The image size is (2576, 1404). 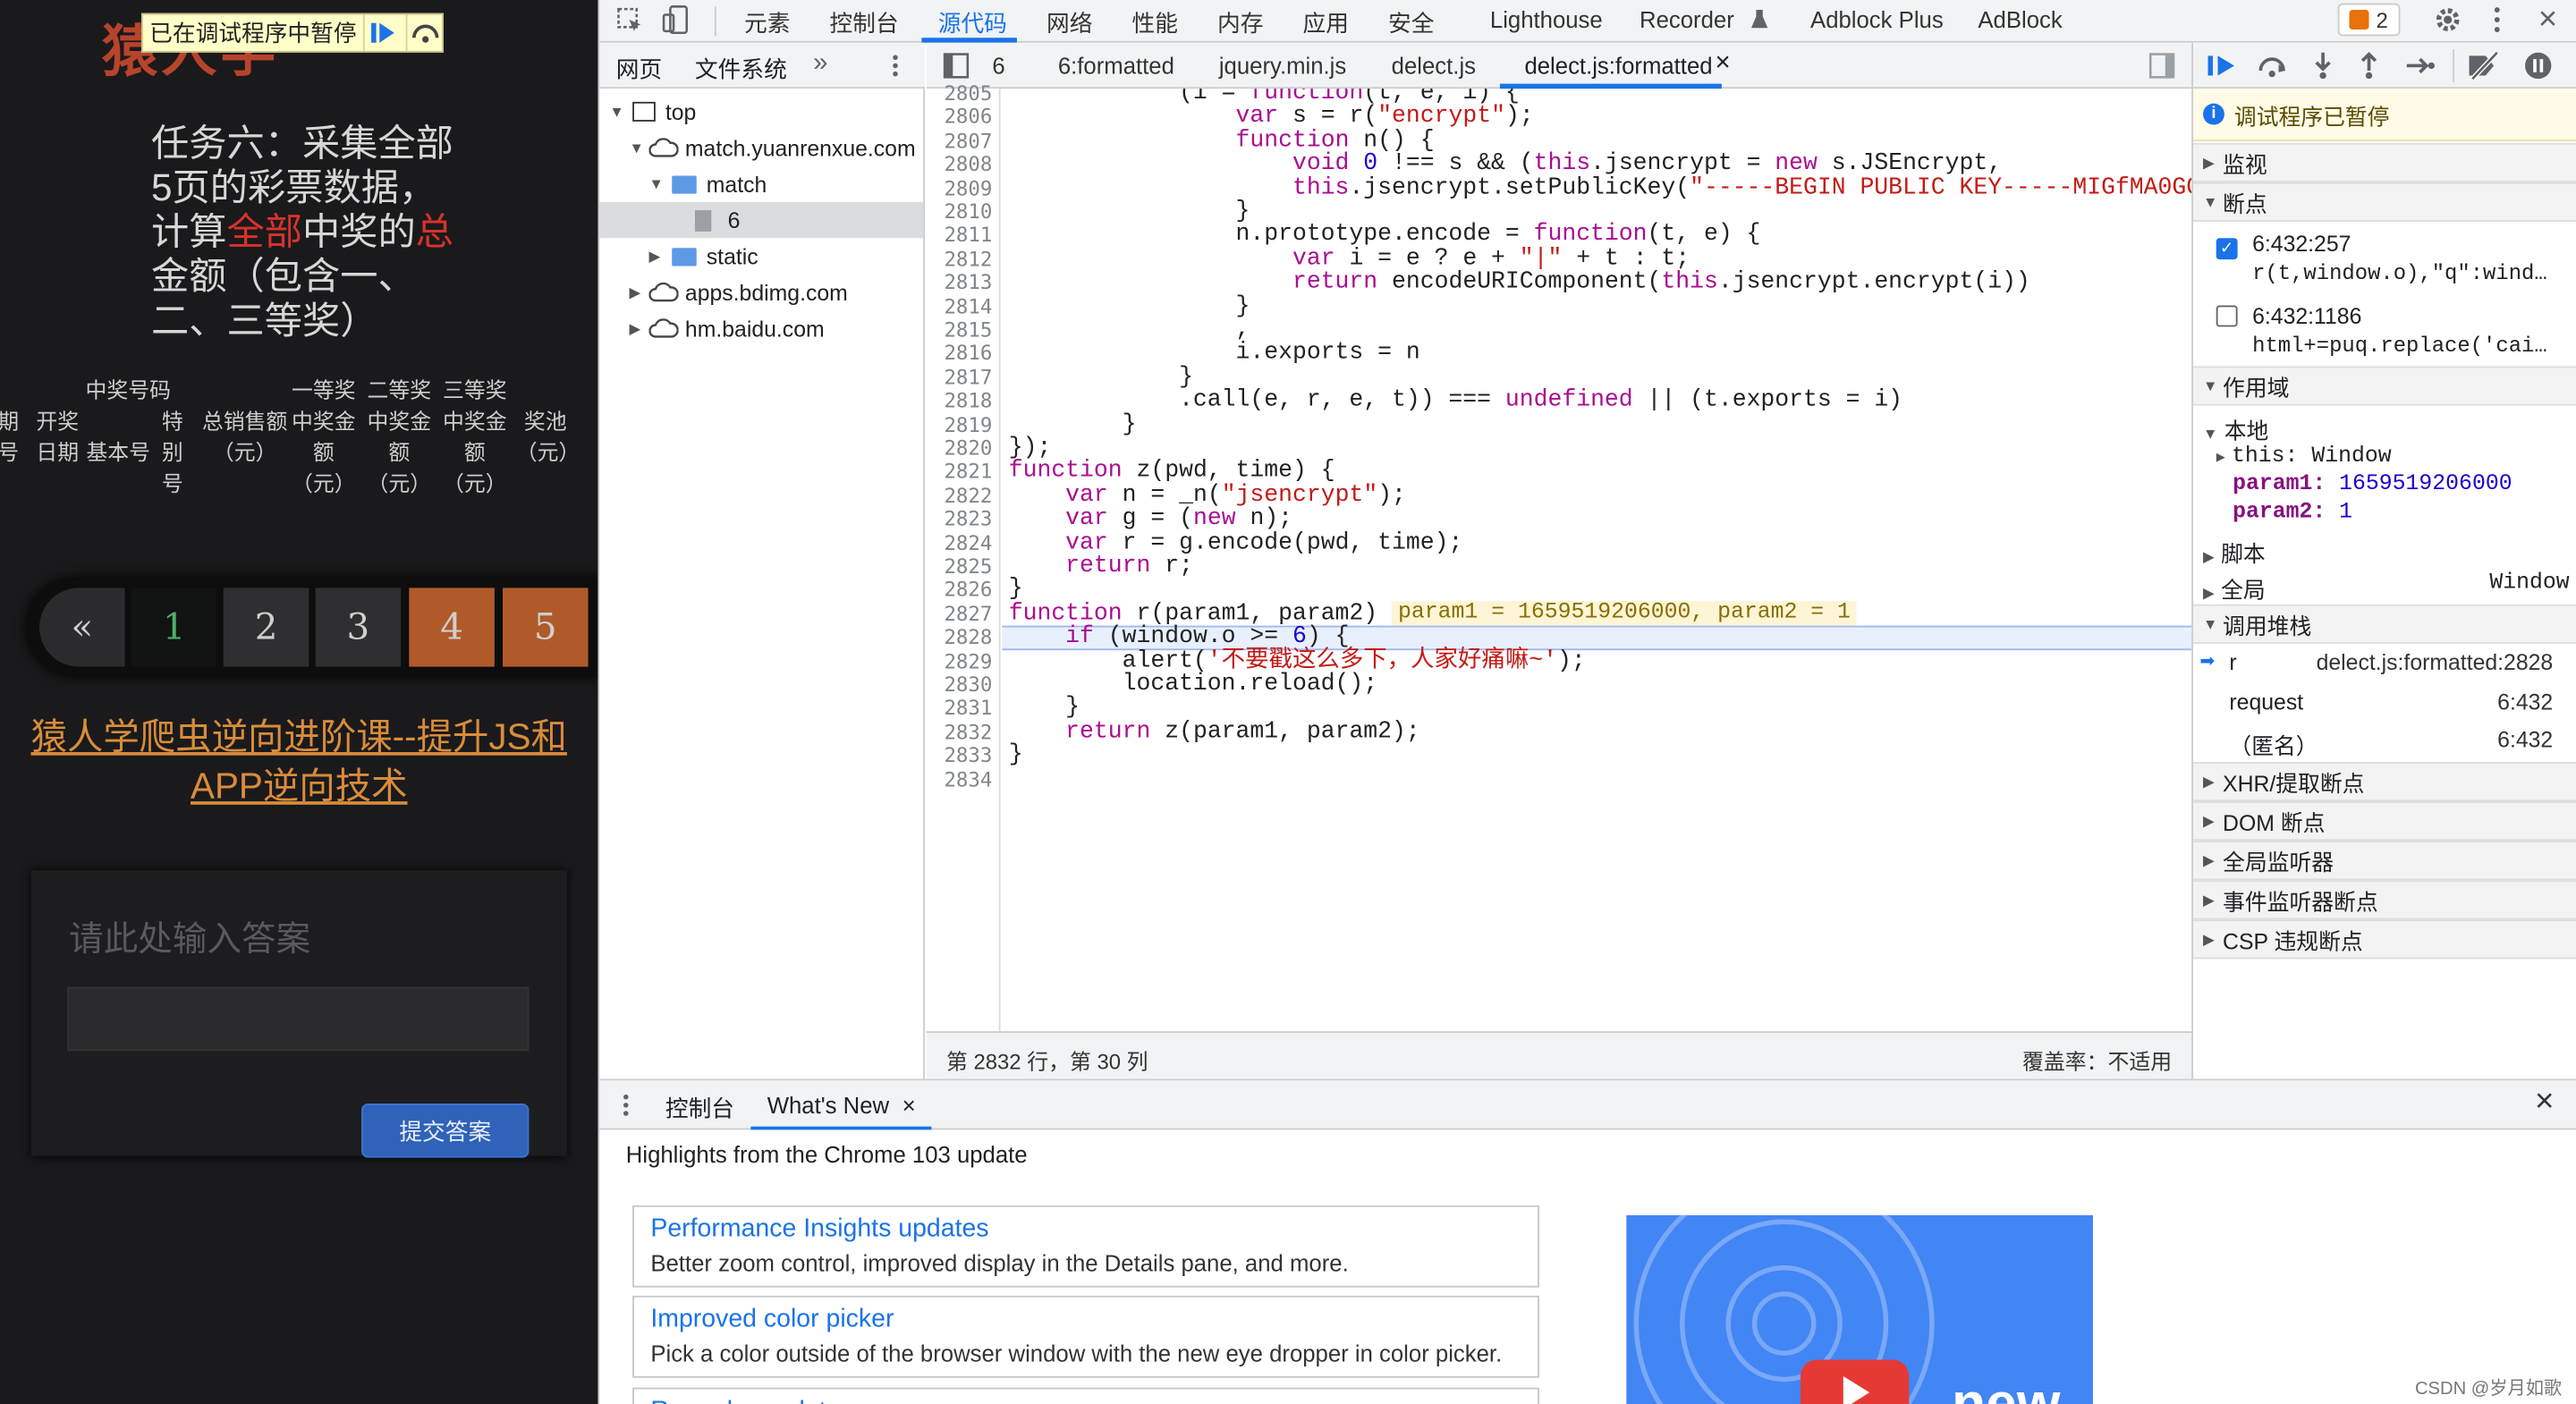 I want to click on device-toolbar-icon, so click(x=675, y=20).